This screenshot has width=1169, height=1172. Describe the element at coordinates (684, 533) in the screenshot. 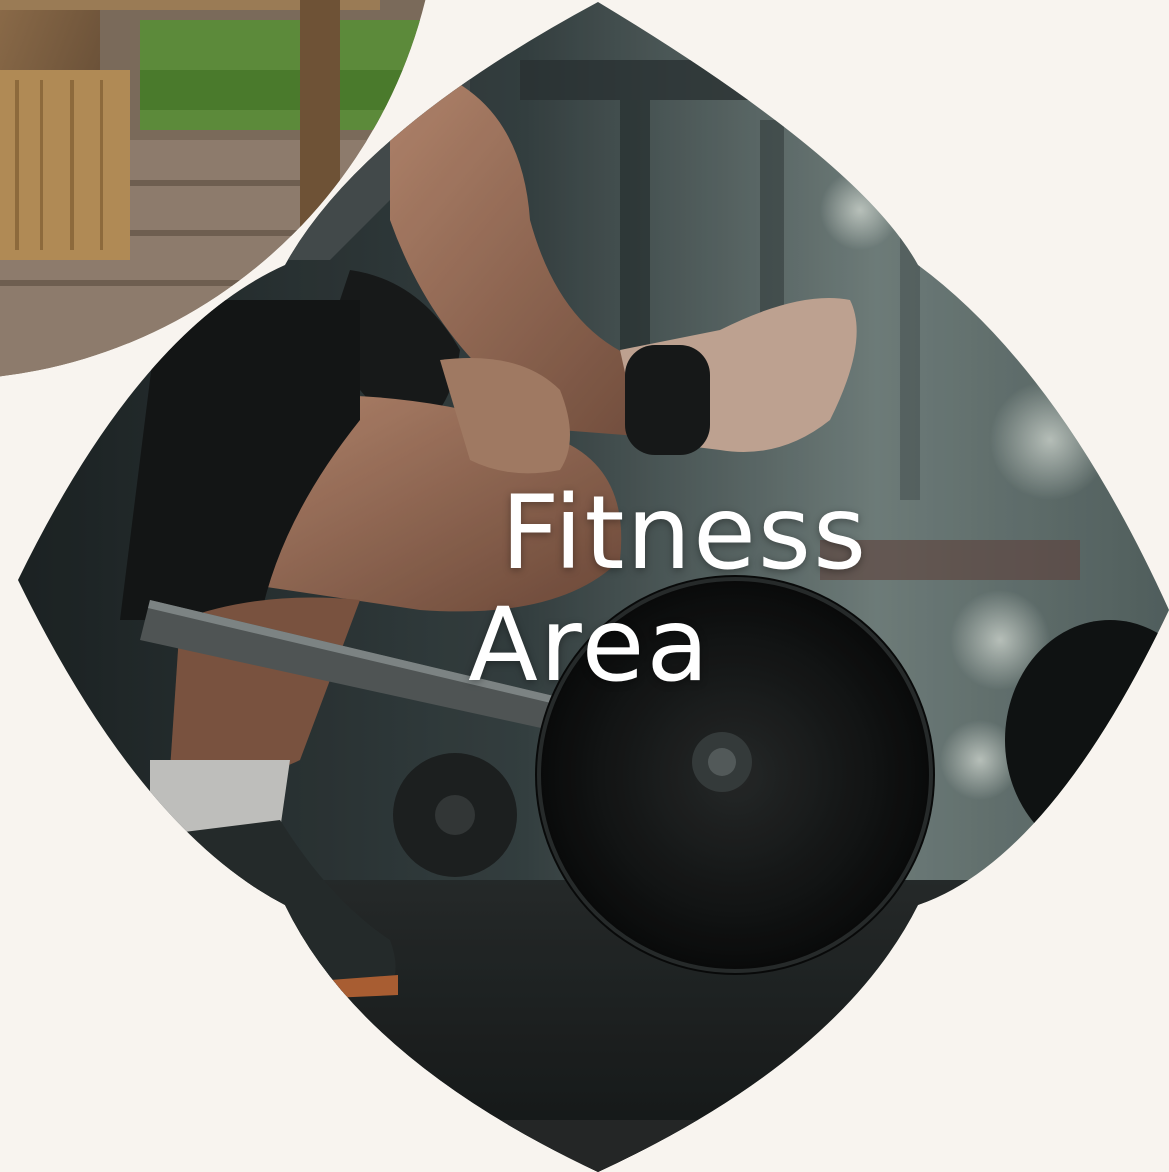

I see `tile-title-line-1: Fitness` at that location.